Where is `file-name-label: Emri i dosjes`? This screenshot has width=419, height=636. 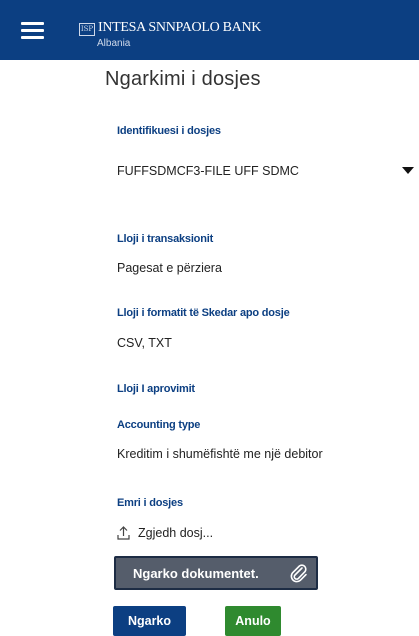
file-name-label: Emri i dosjes is located at coordinates (150, 503).